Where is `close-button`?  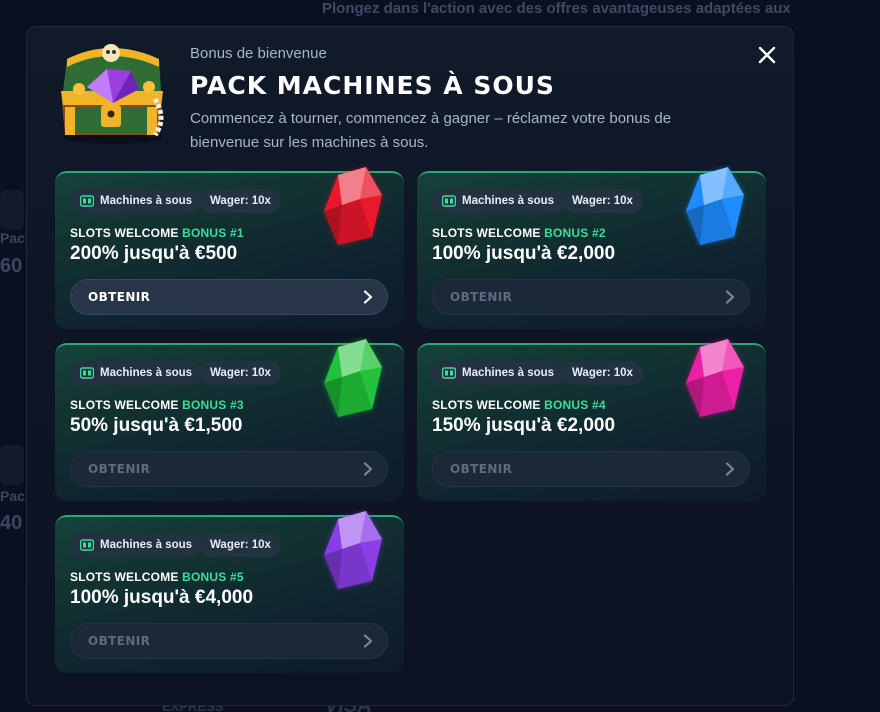 close-button is located at coordinates (767, 55).